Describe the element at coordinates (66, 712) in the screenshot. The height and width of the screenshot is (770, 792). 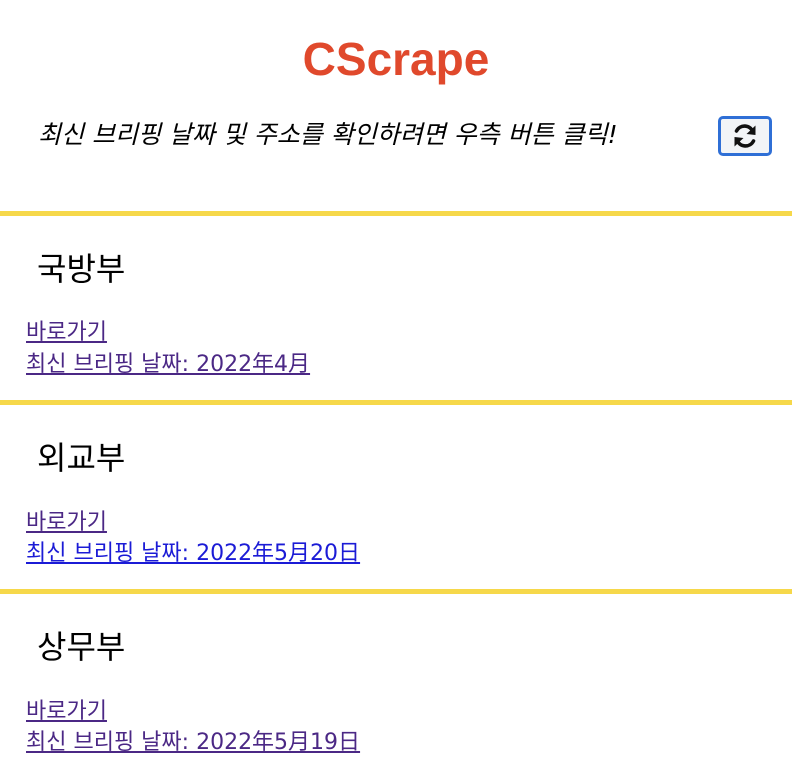
I see `commerce-shortcut-link: 바로가기` at that location.